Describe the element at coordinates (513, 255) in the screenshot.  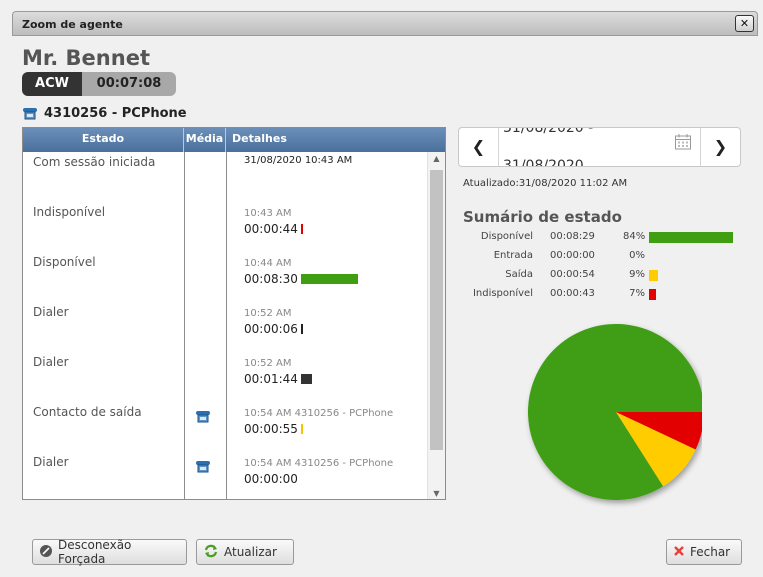
I see `summary-label: Entrada` at that location.